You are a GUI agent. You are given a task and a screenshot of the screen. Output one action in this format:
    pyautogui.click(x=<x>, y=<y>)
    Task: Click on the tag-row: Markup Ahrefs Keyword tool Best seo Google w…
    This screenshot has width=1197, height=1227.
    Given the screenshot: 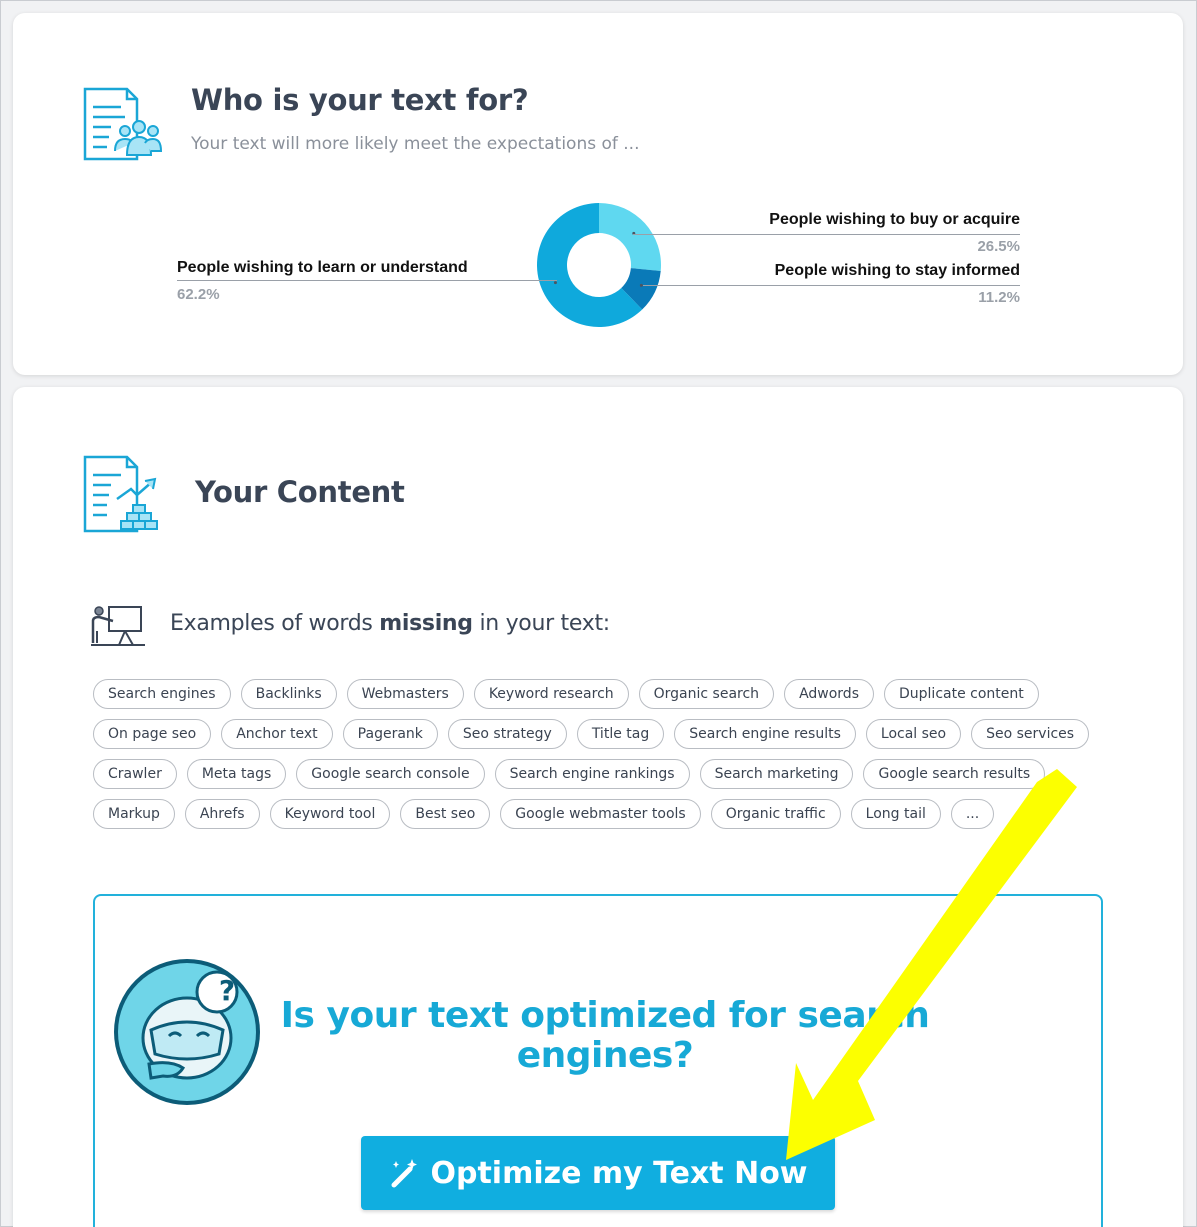 What is the action you would take?
    pyautogui.click(x=598, y=814)
    